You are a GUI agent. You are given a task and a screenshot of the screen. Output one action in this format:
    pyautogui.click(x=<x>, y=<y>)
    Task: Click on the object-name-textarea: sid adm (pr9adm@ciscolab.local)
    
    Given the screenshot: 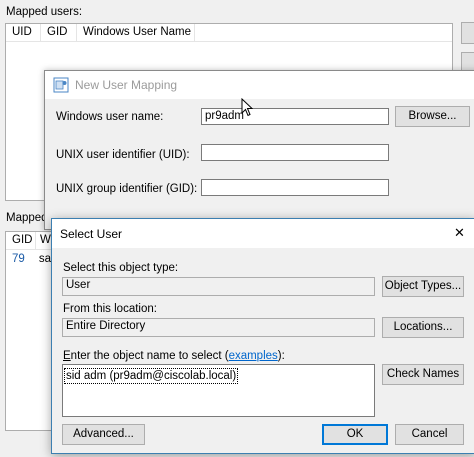 What is the action you would take?
    pyautogui.click(x=218, y=390)
    